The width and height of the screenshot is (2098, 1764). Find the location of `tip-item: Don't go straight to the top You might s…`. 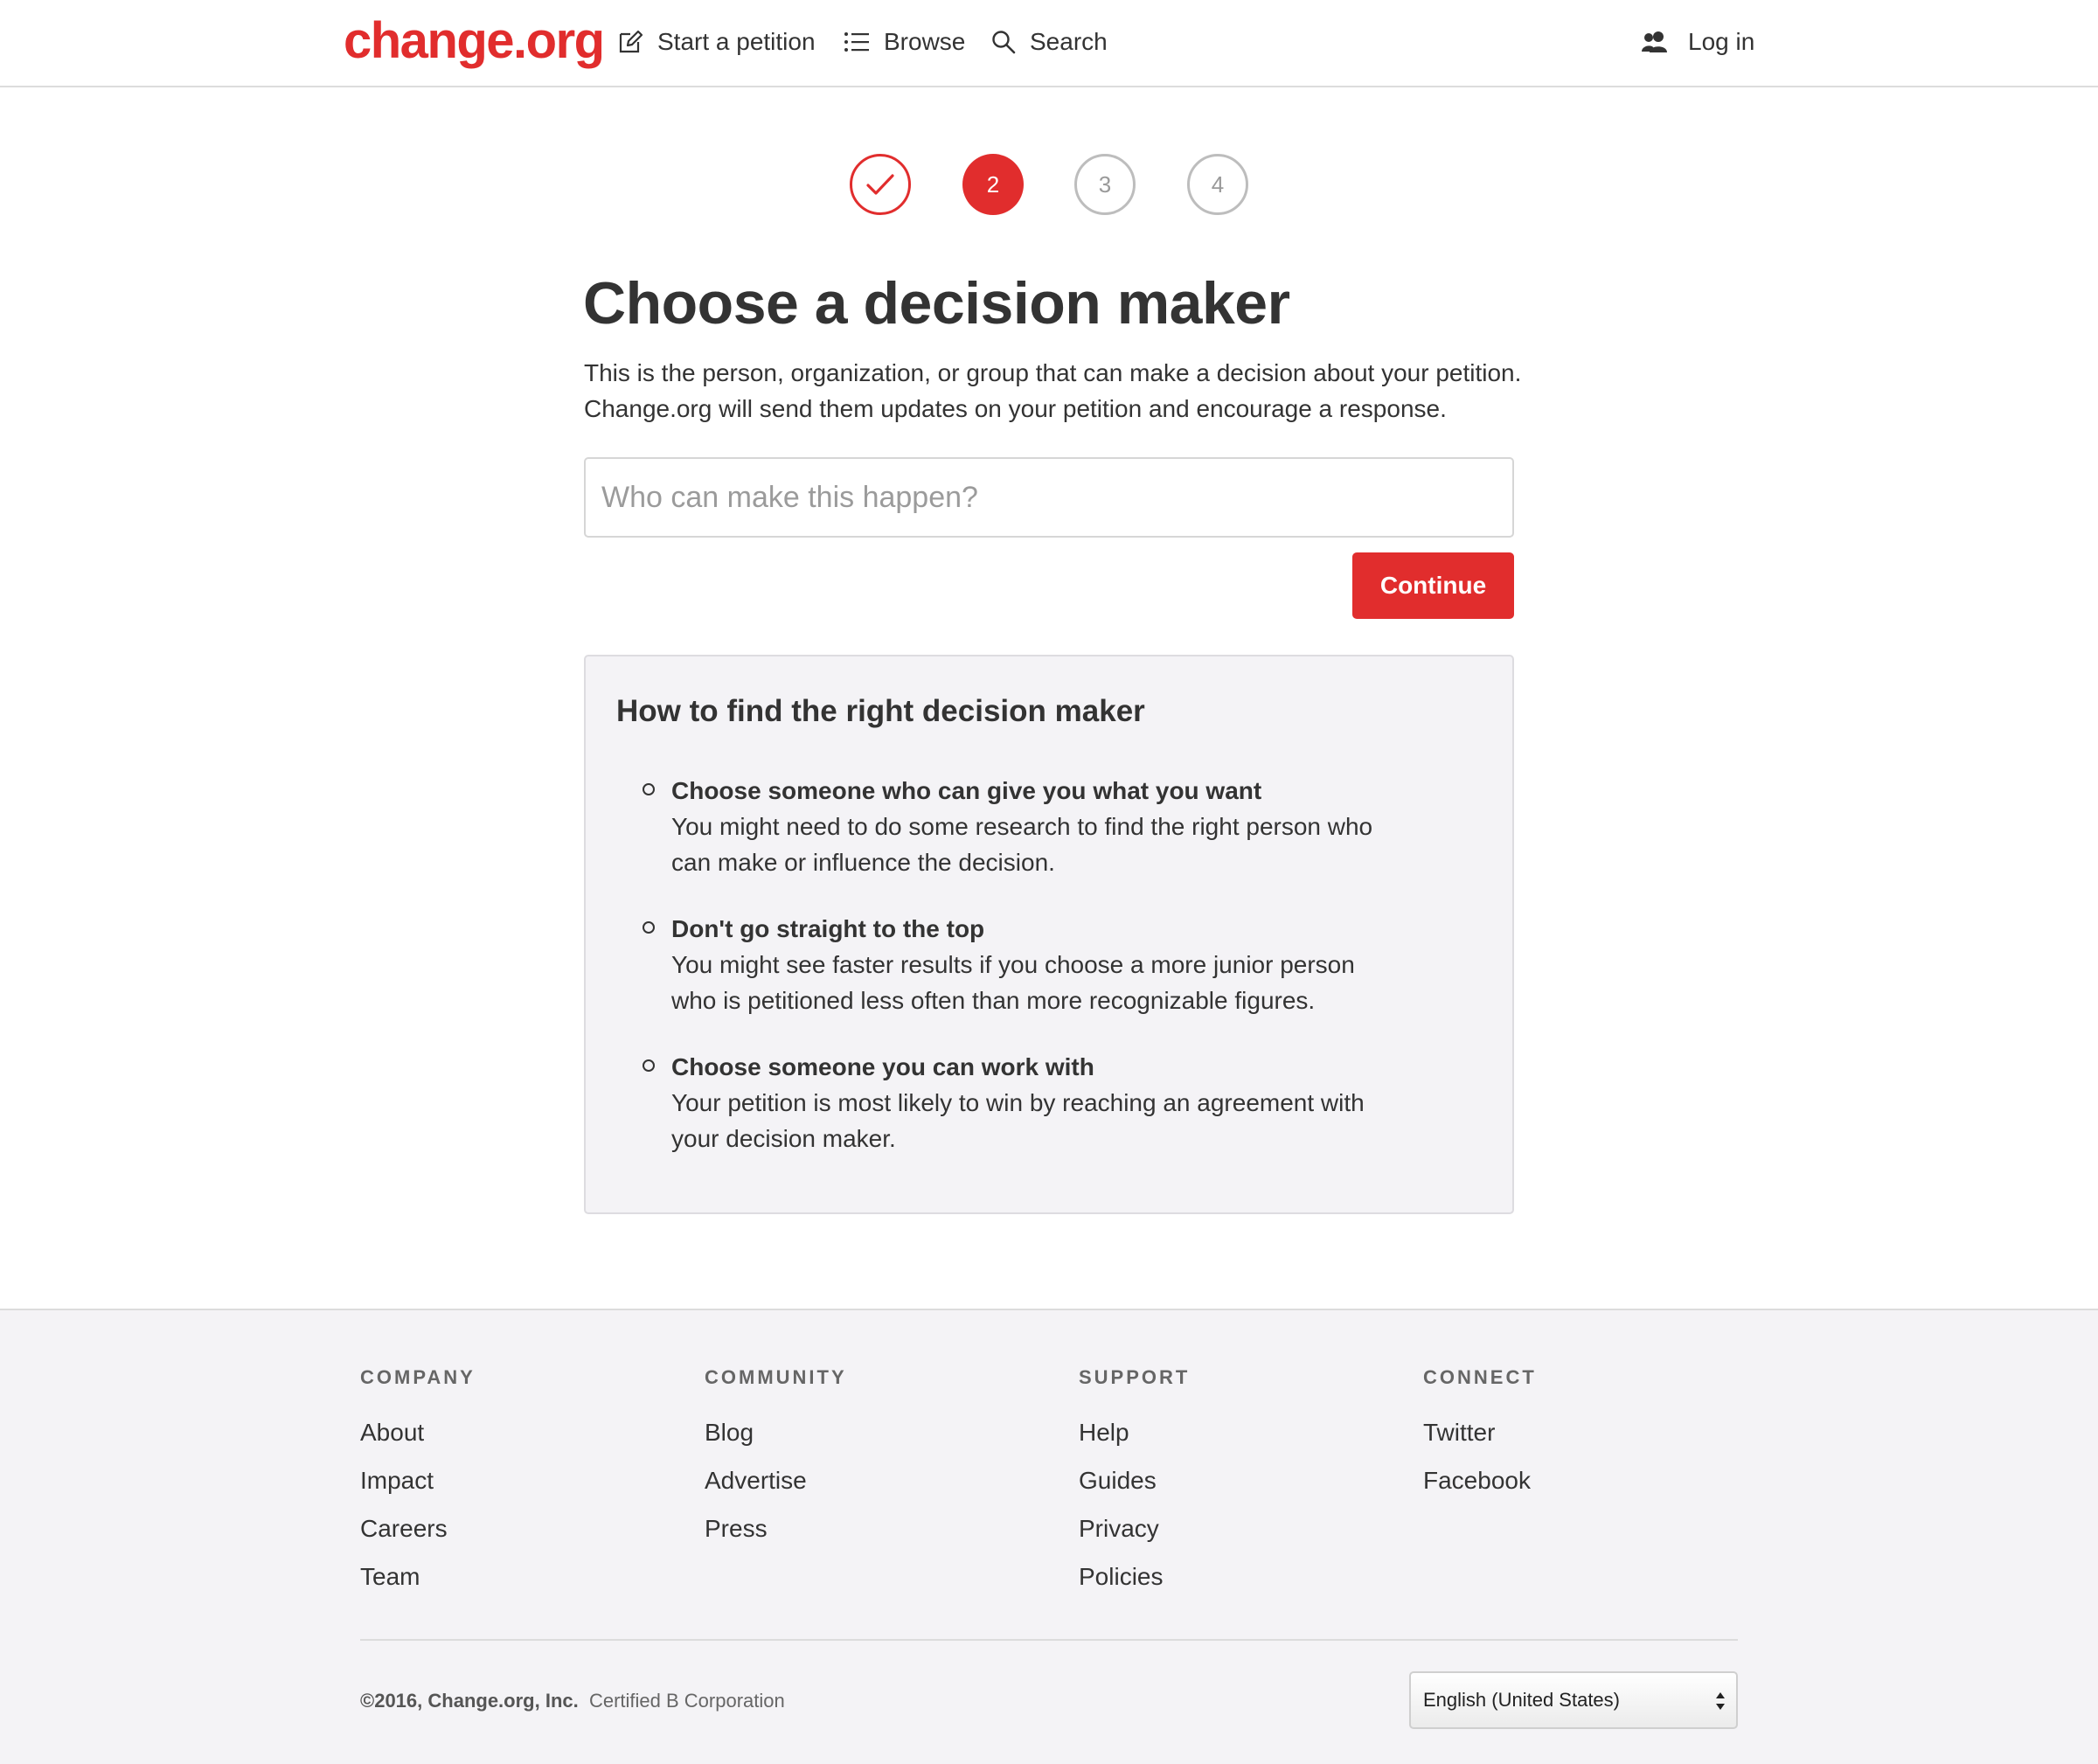

tip-item: Don't go straight to the top You might s… is located at coordinates (1015, 964).